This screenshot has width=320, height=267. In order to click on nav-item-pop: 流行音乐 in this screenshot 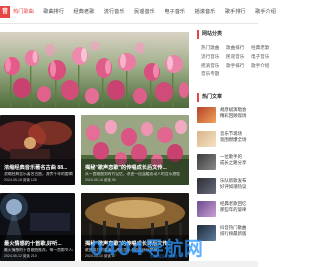, I will do `click(114, 11)`.